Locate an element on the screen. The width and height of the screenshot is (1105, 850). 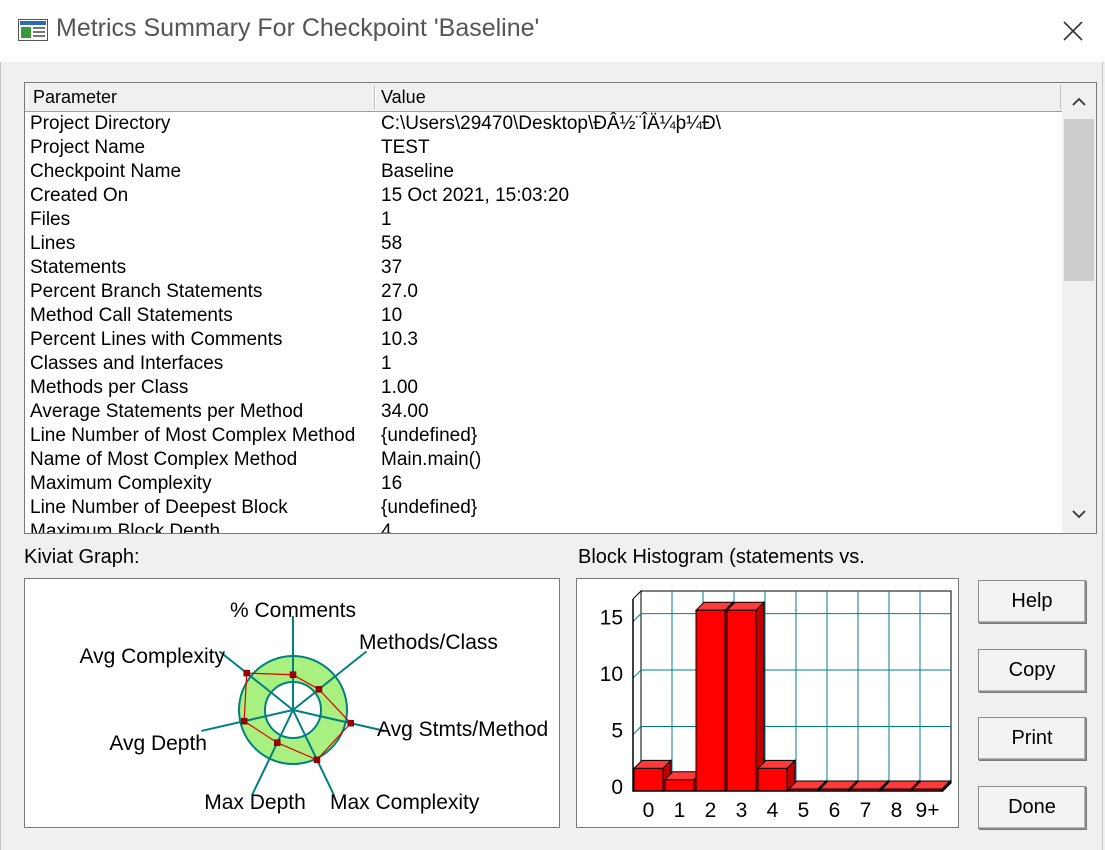
kiviat-graph-label: Kiviat Graph: is located at coordinates (82, 557).